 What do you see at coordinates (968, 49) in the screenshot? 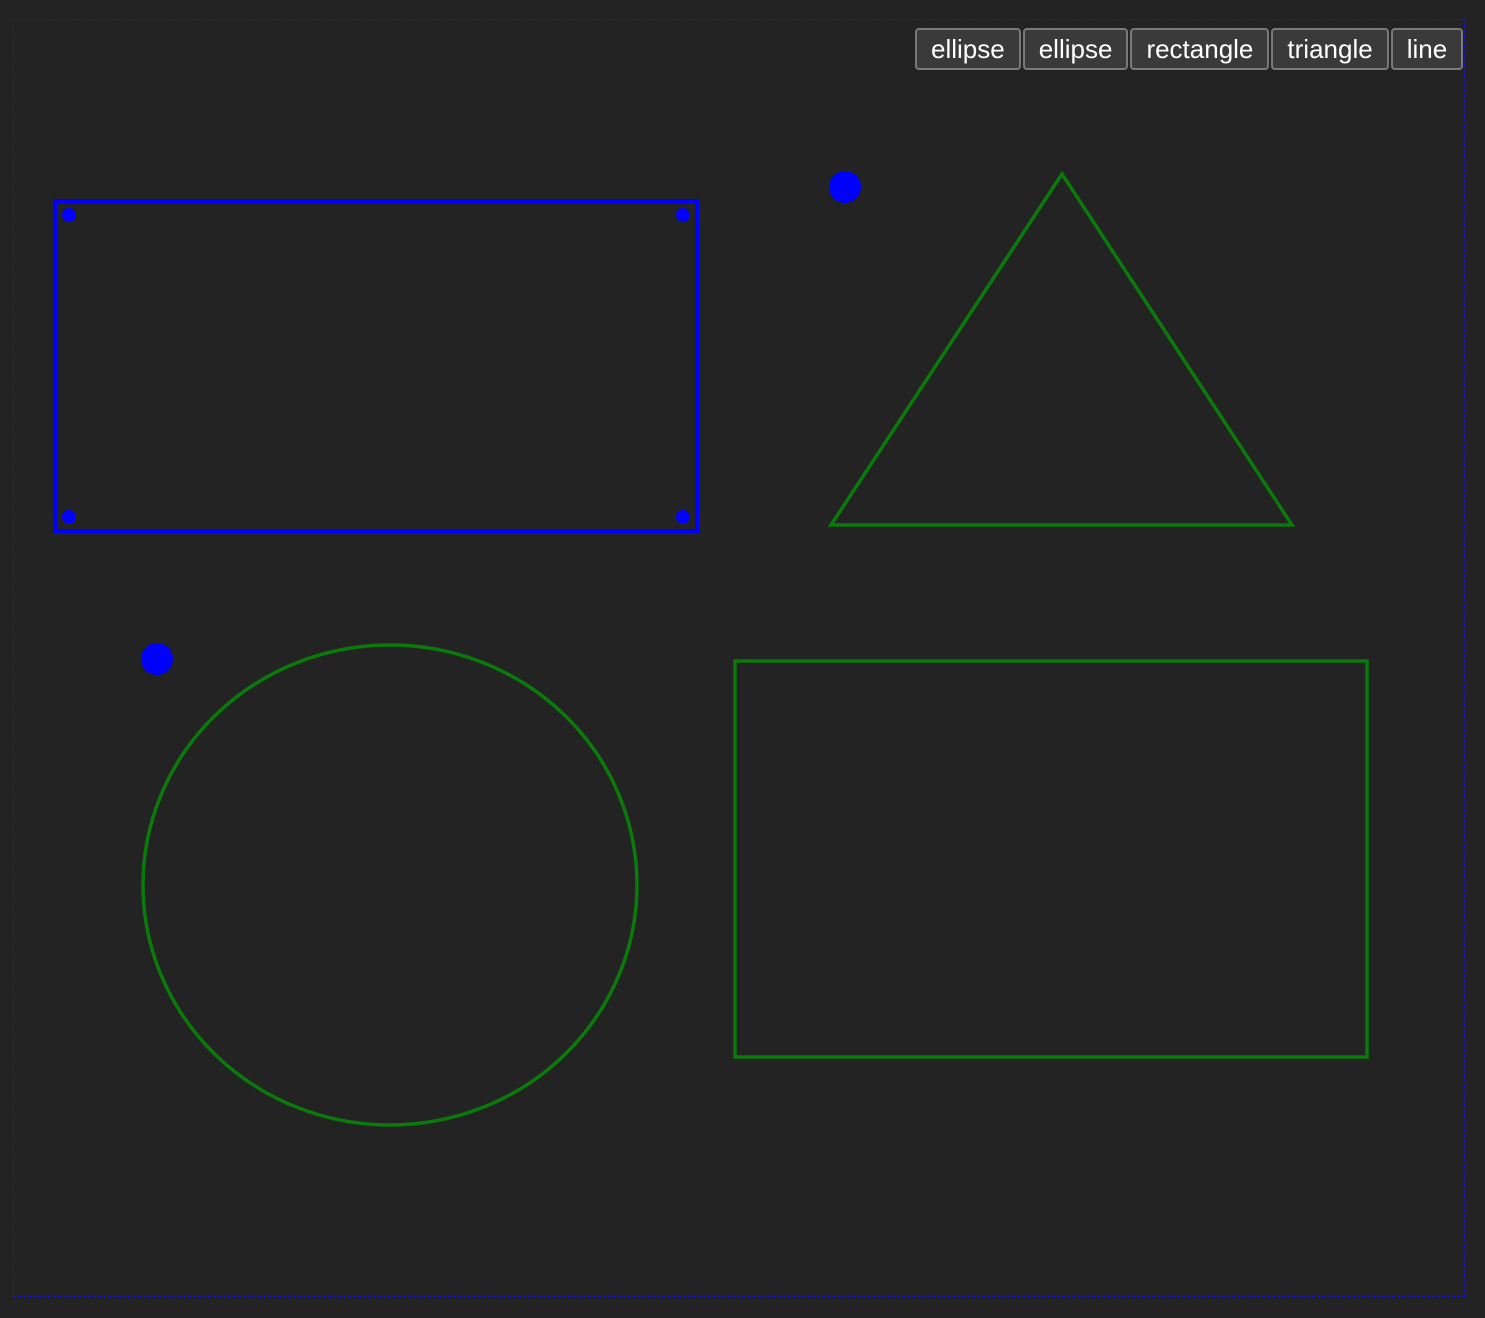
I see `ellipse-tool-button: ellipse` at bounding box center [968, 49].